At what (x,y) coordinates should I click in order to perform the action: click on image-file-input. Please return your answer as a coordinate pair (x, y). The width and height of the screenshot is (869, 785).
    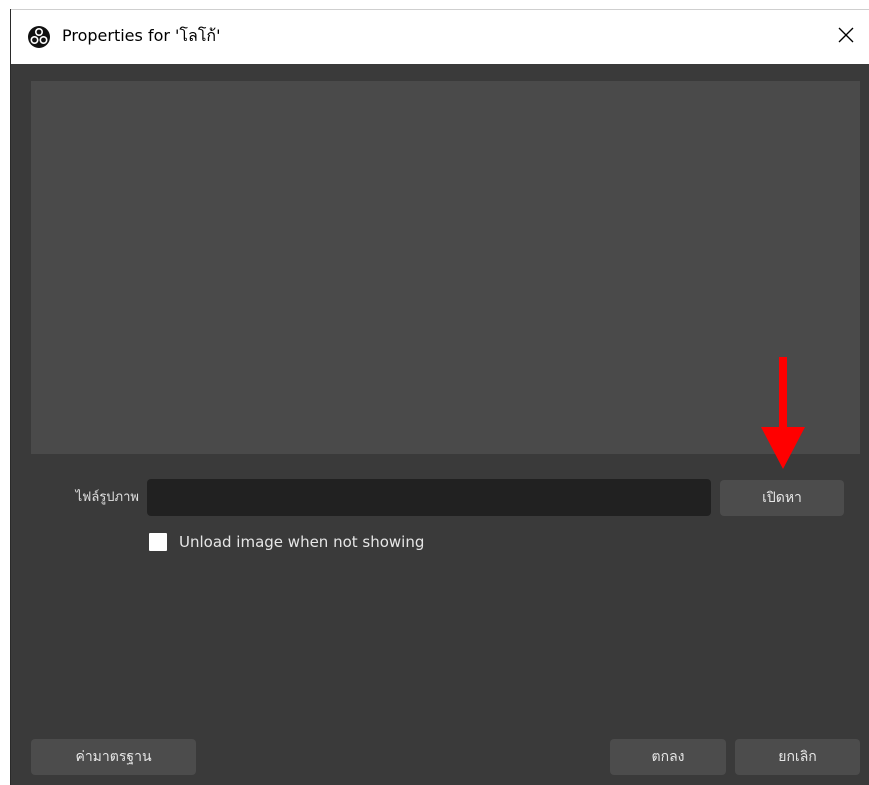
    Looking at the image, I should click on (429, 497).